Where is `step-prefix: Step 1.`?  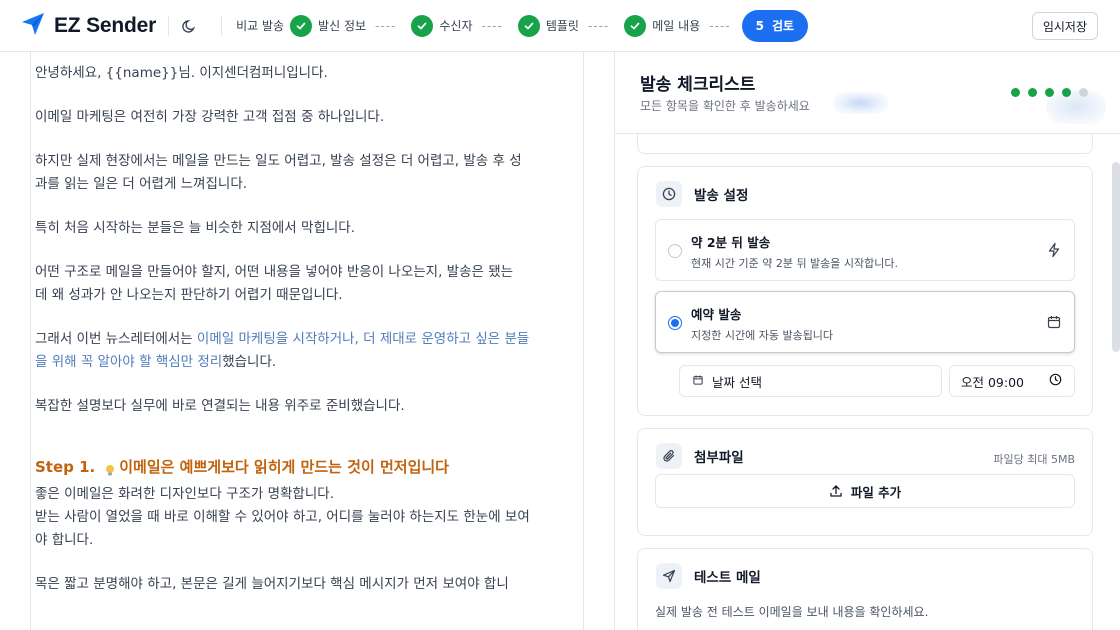 step-prefix: Step 1. is located at coordinates (65, 467).